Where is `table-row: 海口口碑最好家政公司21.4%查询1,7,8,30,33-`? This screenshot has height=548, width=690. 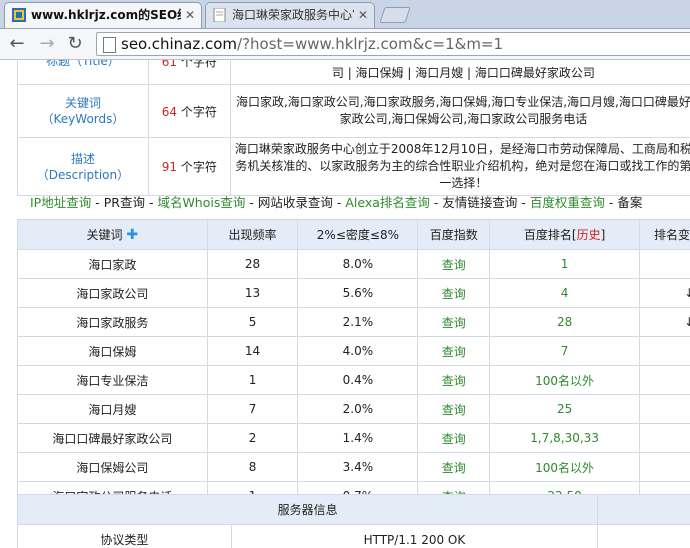
table-row: 海口口碑最好家政公司21.4%查询1,7,8,30,33- is located at coordinates (353, 438).